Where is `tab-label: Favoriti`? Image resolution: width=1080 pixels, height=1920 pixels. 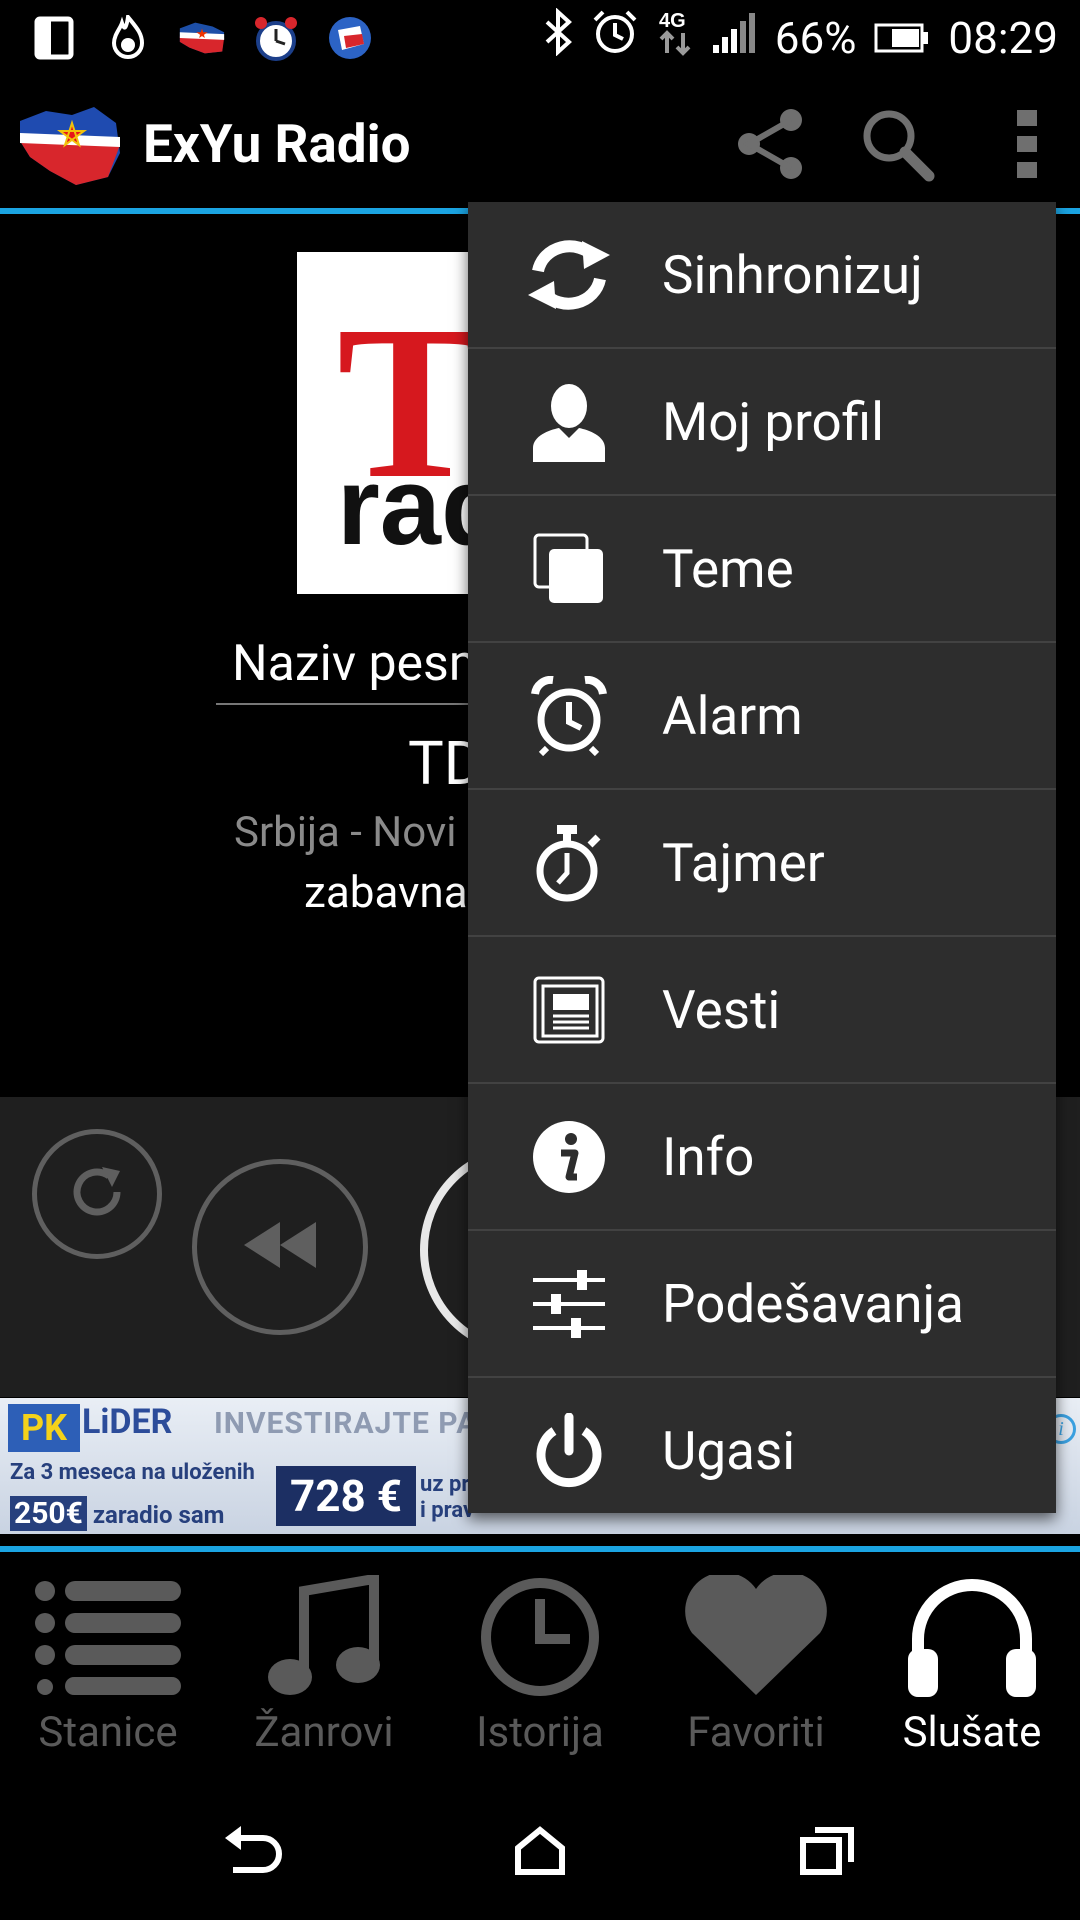 tab-label: Favoriti is located at coordinates (756, 1732).